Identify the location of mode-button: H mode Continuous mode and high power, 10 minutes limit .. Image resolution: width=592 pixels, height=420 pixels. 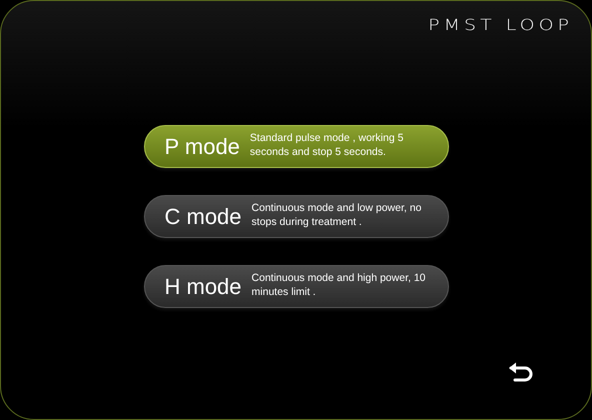
(296, 286).